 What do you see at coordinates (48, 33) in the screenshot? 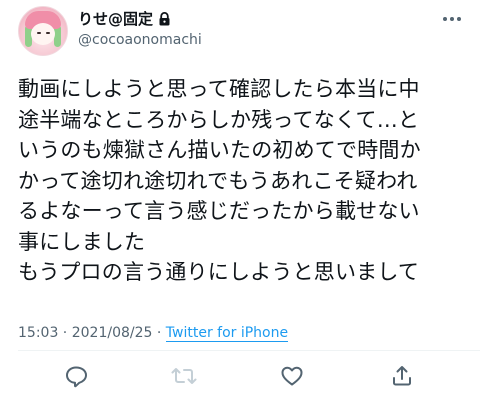
I see `avatar-eye-right` at bounding box center [48, 33].